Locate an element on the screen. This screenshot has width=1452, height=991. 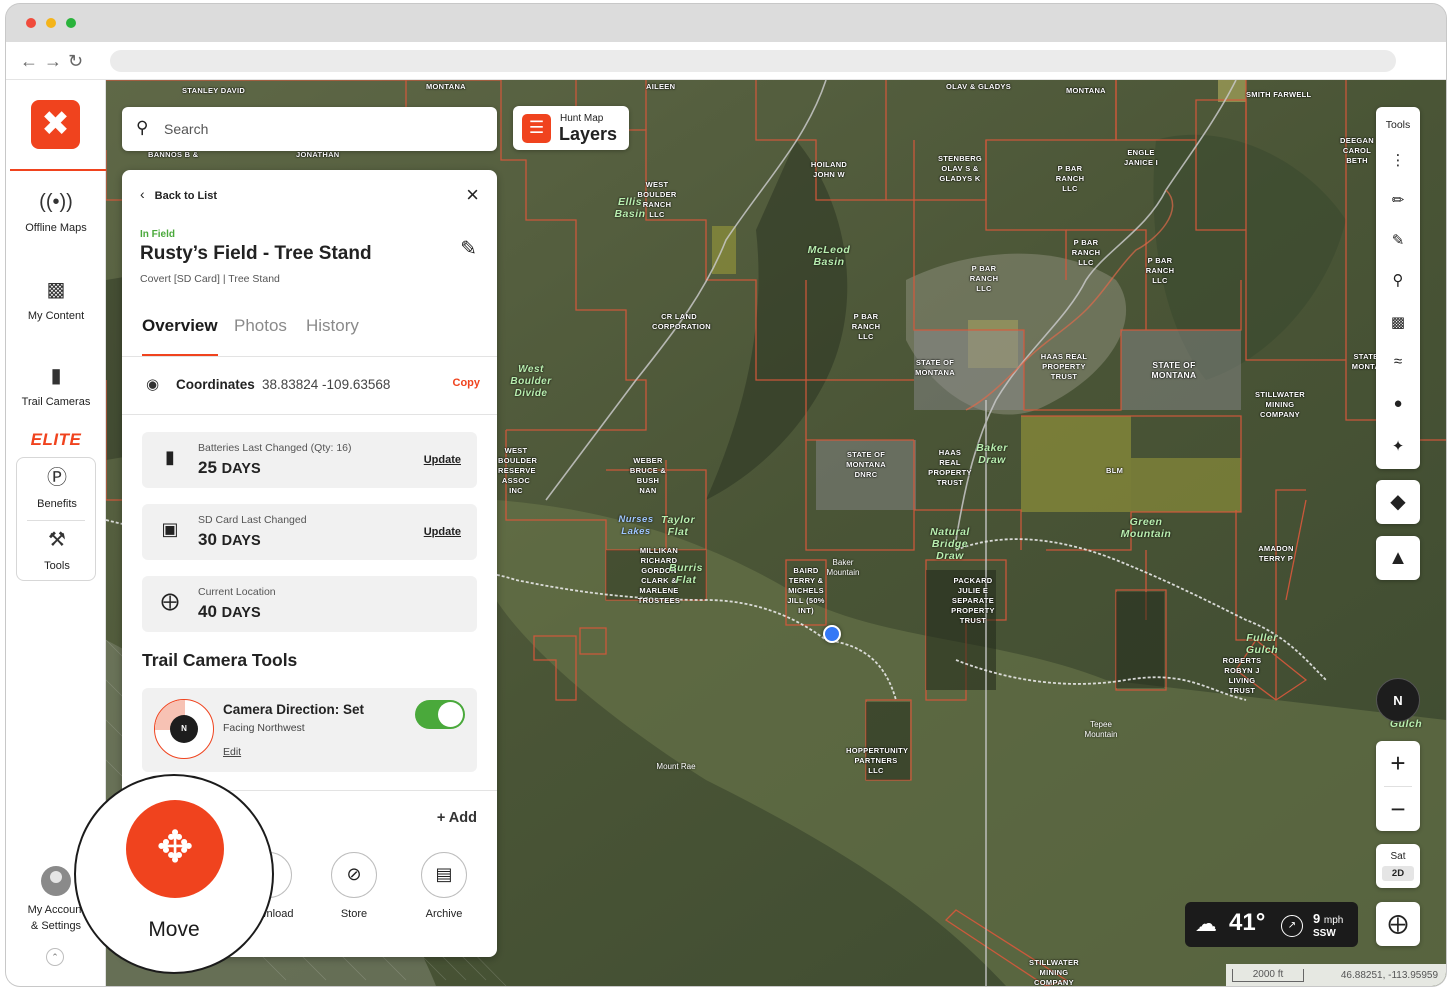
group-icon: ● is located at coordinates (1398, 403).